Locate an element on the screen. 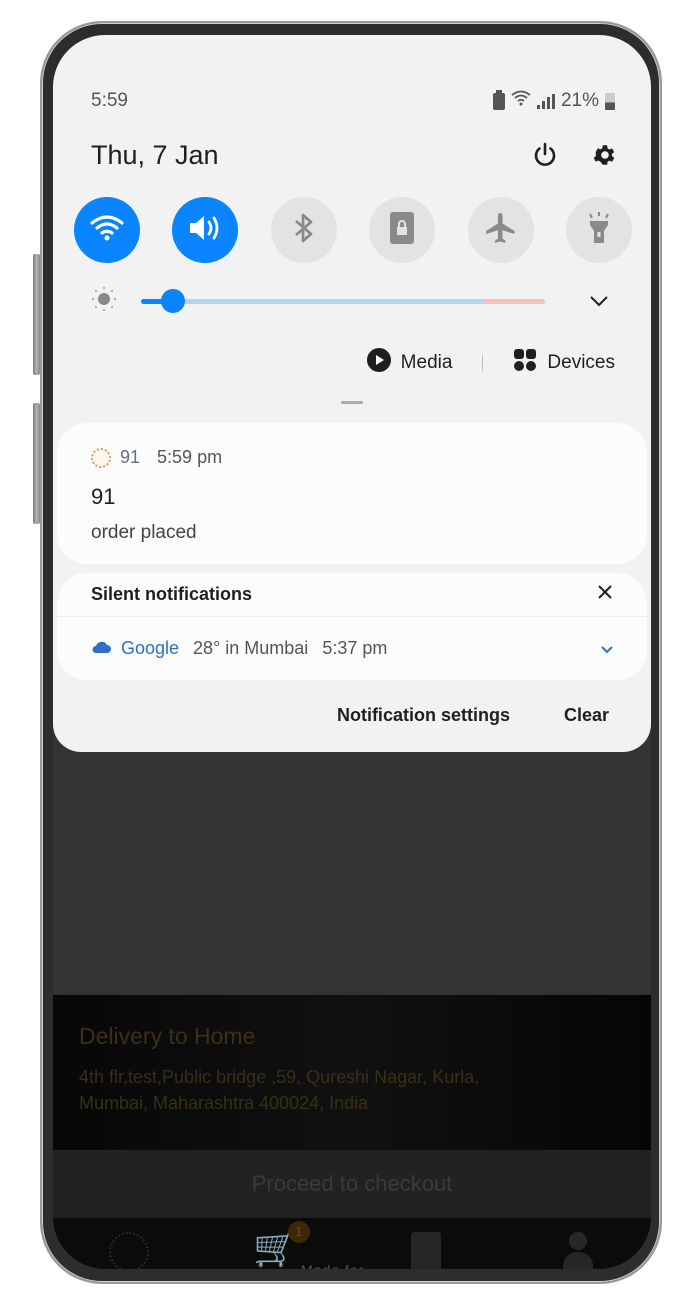 The height and width of the screenshot is (1300, 700). sound-toggle is located at coordinates (205, 230).